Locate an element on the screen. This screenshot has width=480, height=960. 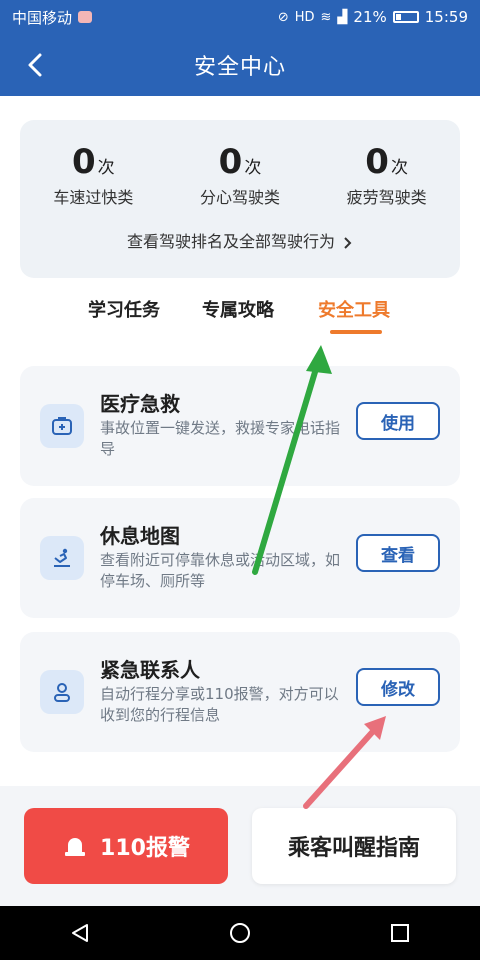
stat-distracted: 0次 分心驾驶类 is located at coordinates (240, 175).